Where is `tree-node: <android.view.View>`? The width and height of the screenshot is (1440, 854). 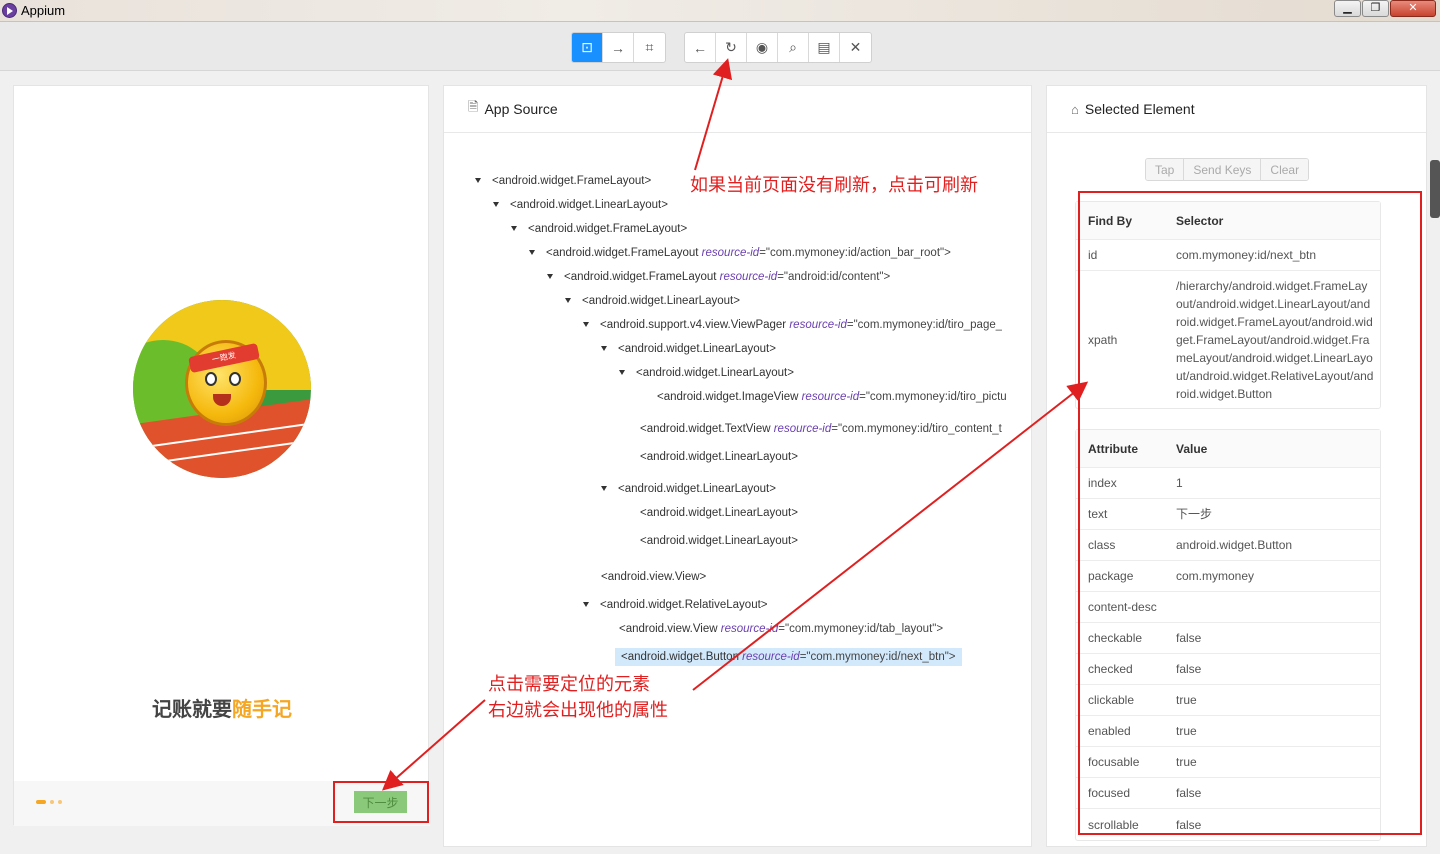 tree-node: <android.view.View> is located at coordinates (653, 577).